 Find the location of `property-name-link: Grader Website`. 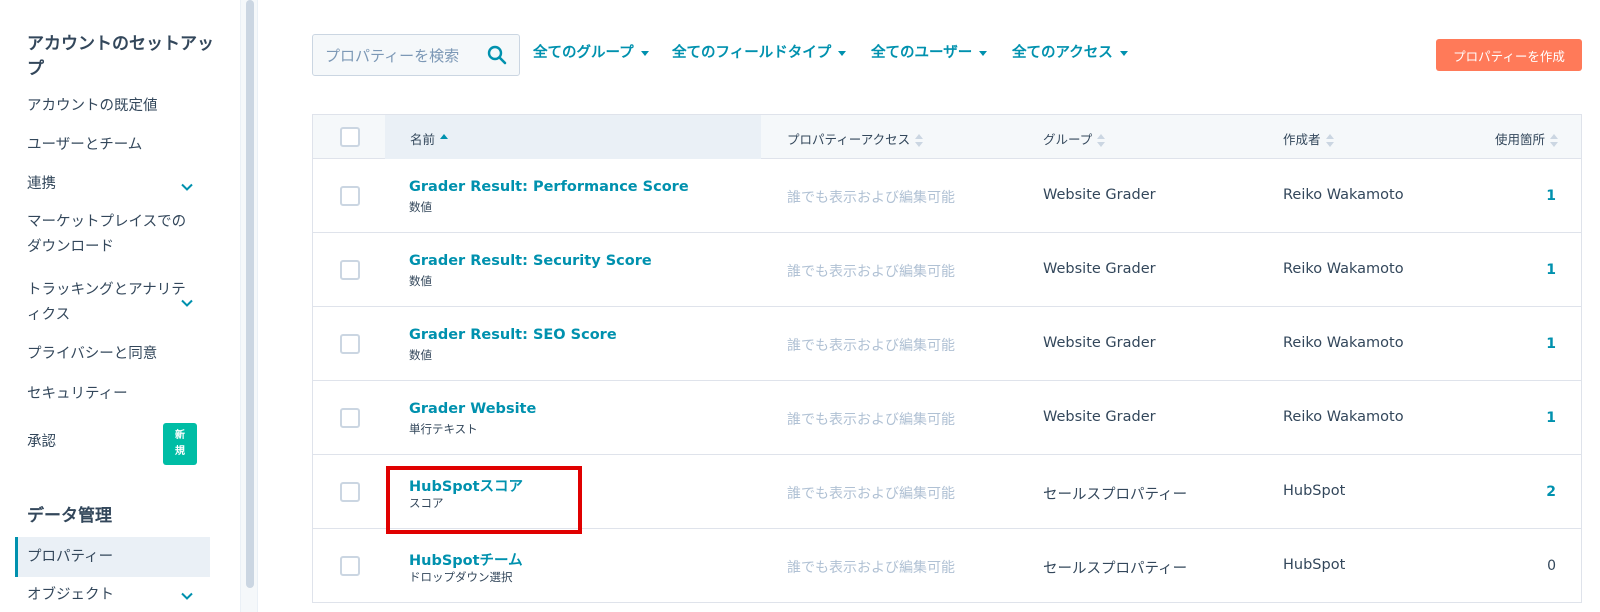

property-name-link: Grader Website is located at coordinates (472, 409).